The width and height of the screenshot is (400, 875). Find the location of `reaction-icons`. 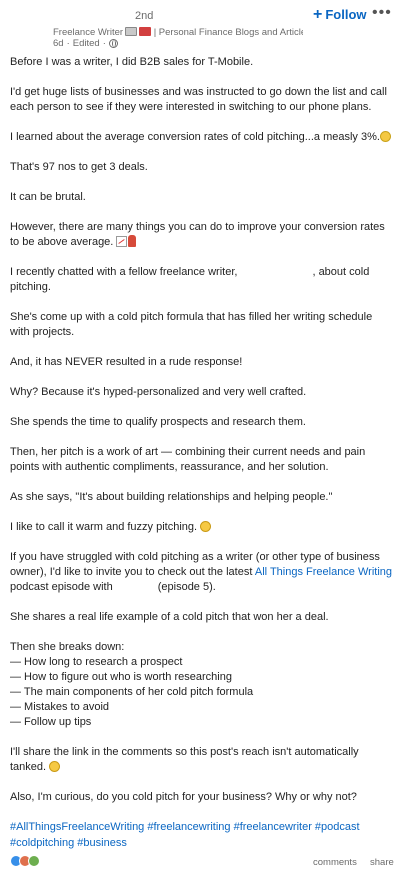

reaction-icons is located at coordinates (25, 861).